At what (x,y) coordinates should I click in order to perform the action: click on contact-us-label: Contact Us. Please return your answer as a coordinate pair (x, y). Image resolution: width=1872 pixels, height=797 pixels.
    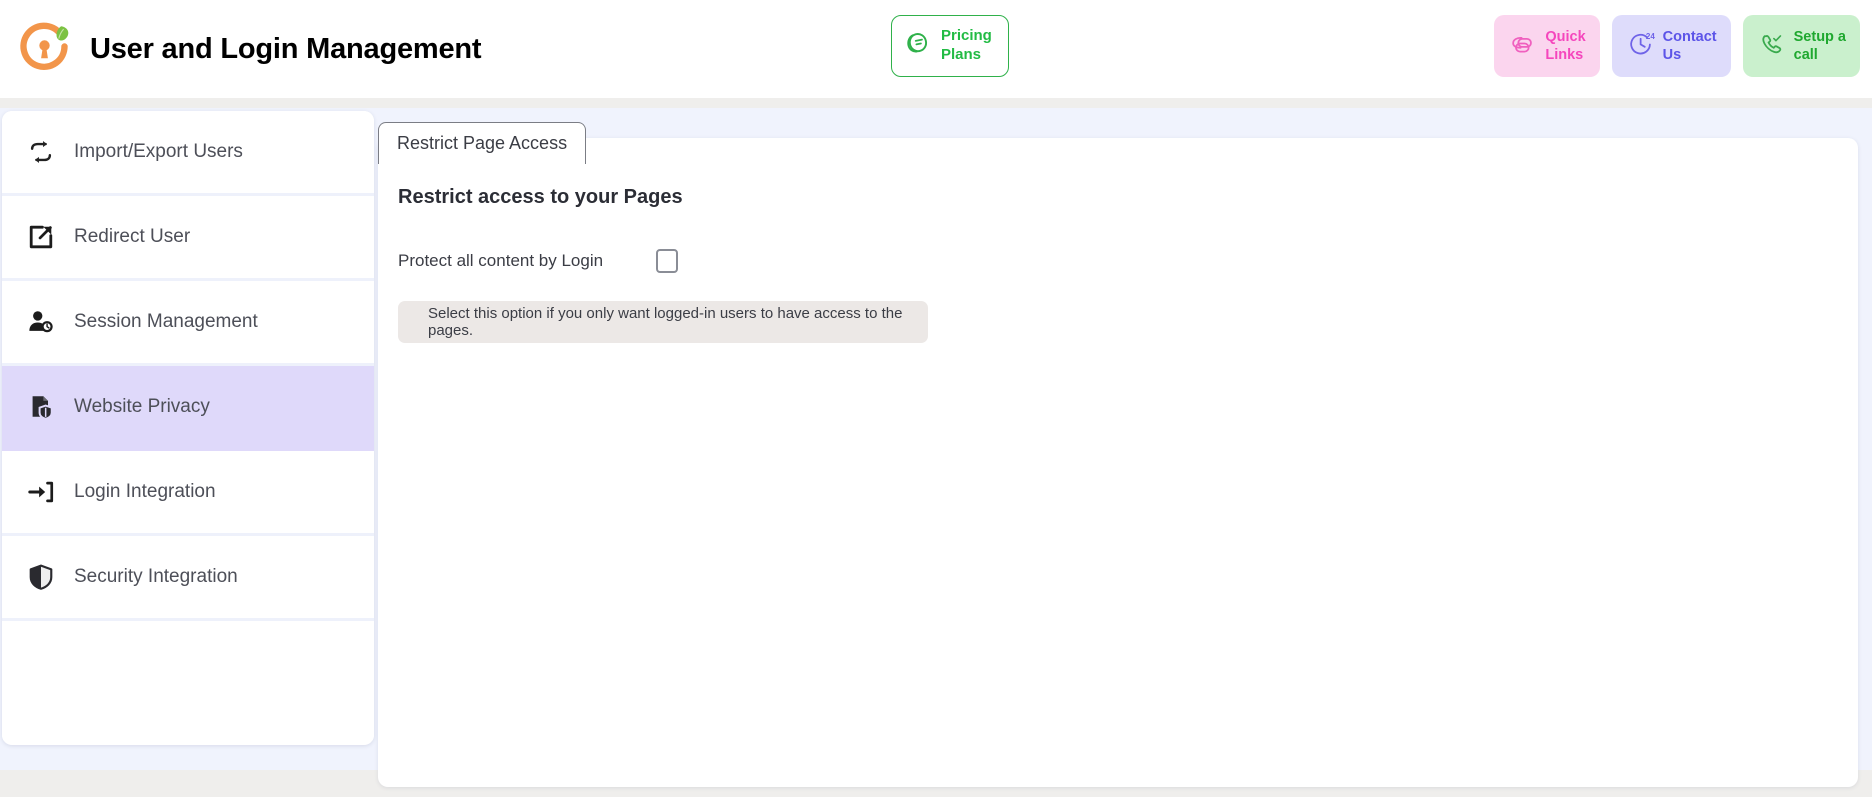
    Looking at the image, I should click on (1689, 45).